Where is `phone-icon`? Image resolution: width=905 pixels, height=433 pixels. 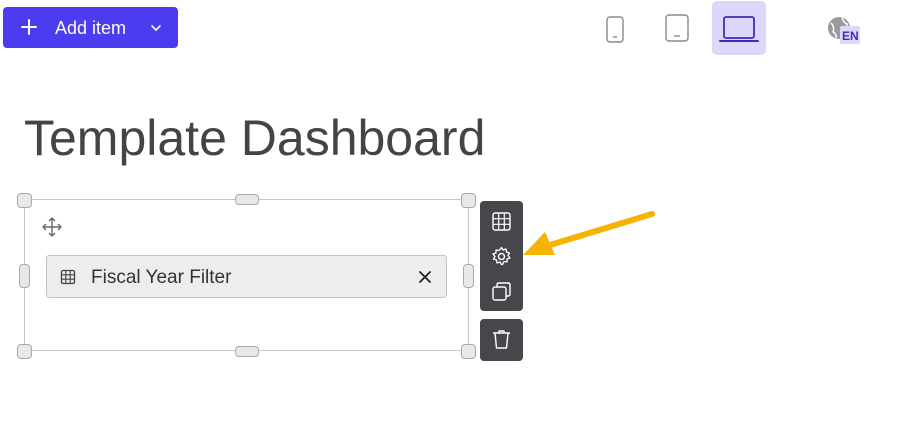
phone-icon is located at coordinates (615, 29).